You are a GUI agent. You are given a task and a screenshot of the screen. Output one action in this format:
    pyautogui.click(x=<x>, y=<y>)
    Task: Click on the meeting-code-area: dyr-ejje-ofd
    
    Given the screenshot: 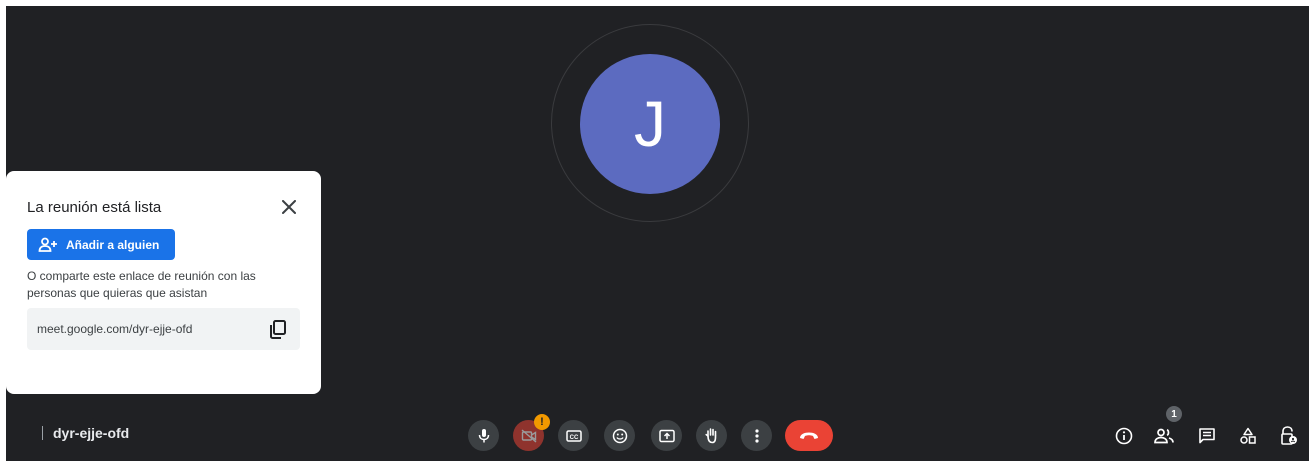 What is the action you would take?
    pyautogui.click(x=85, y=433)
    